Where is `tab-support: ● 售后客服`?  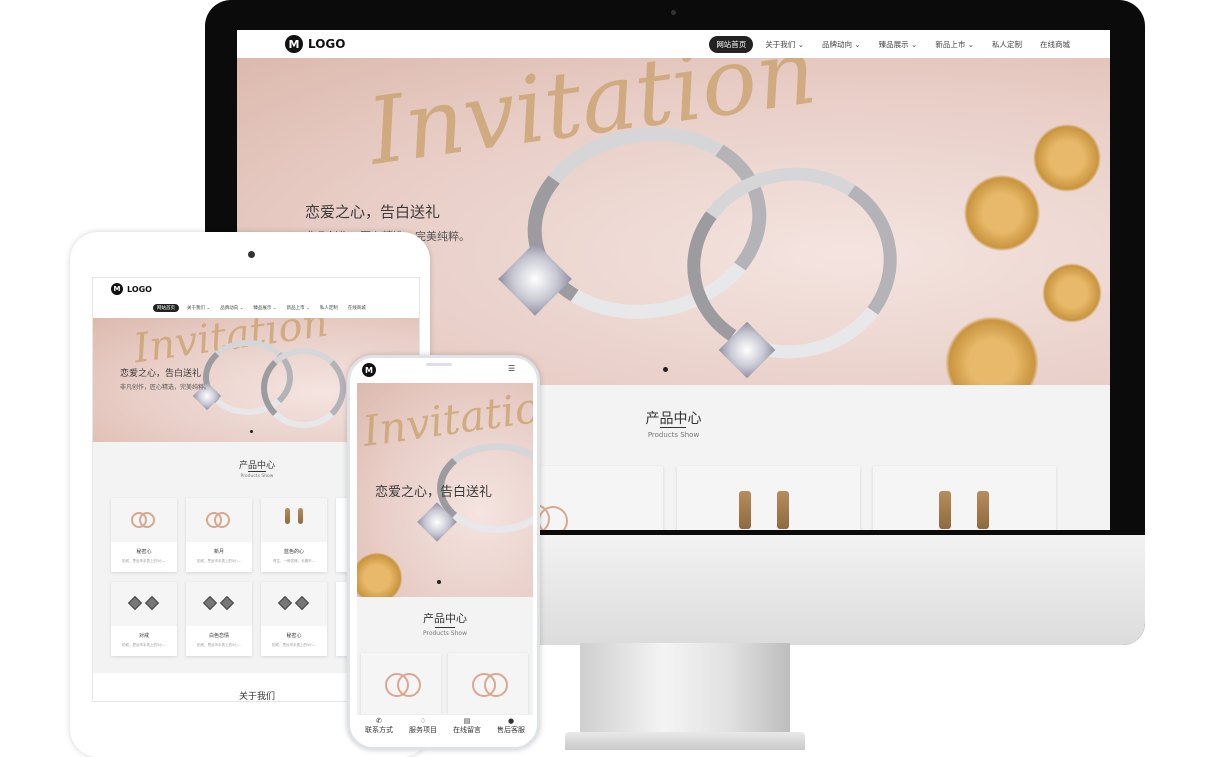 tab-support: ● 售后客服 is located at coordinates (511, 727).